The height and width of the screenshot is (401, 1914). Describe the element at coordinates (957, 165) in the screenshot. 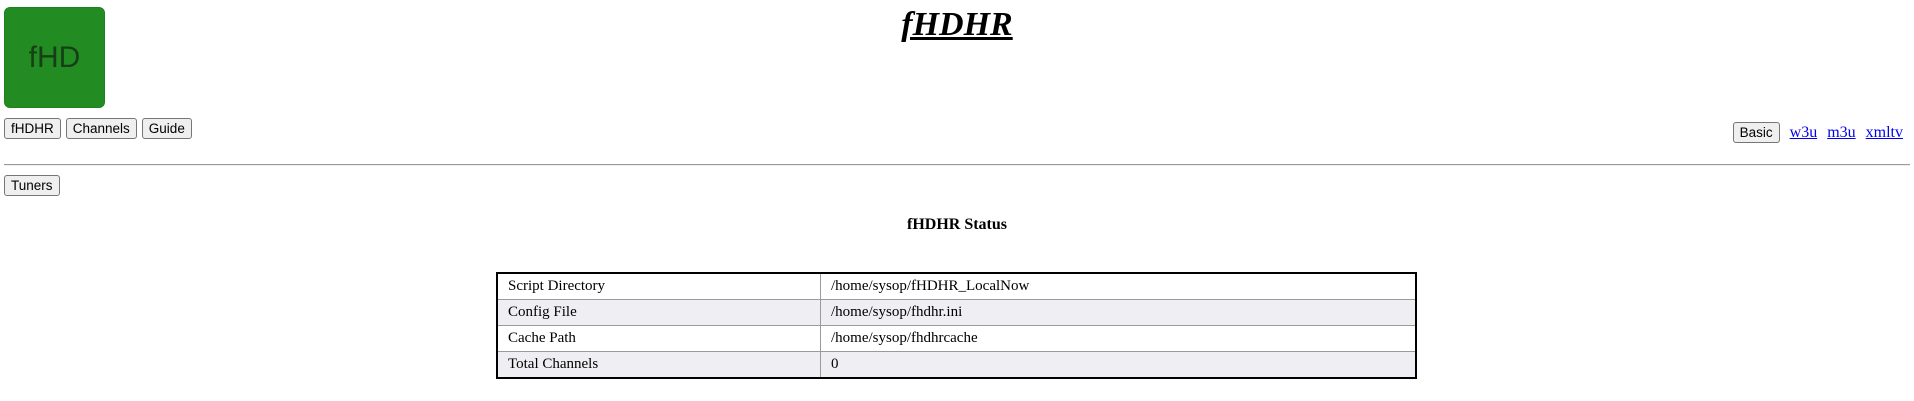

I see `horizontal-divider` at that location.